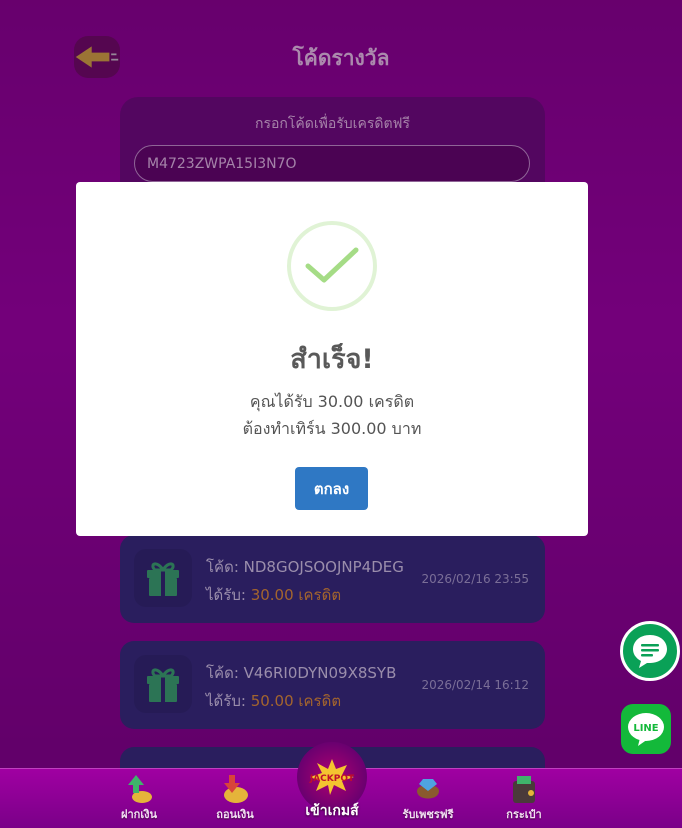 The image size is (682, 828). I want to click on nav-withdraw-label: ถอนเงิน, so click(235, 814).